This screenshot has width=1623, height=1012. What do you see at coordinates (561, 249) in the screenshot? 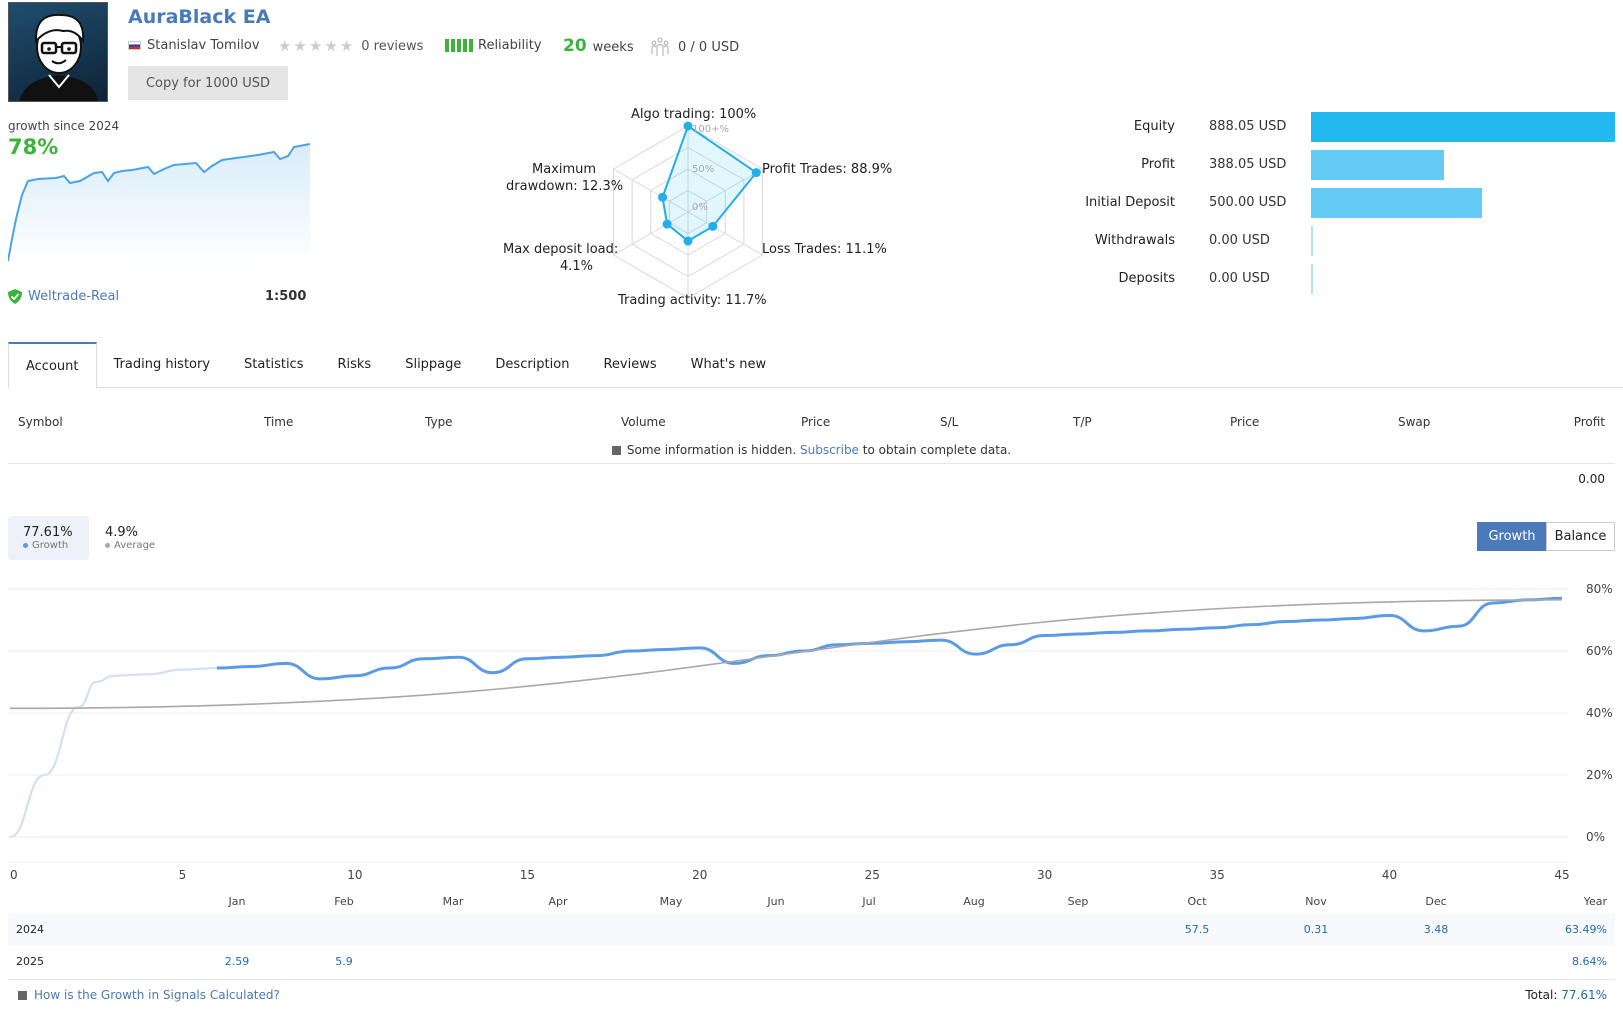
I see `radar-label-load: Max deposit load:` at bounding box center [561, 249].